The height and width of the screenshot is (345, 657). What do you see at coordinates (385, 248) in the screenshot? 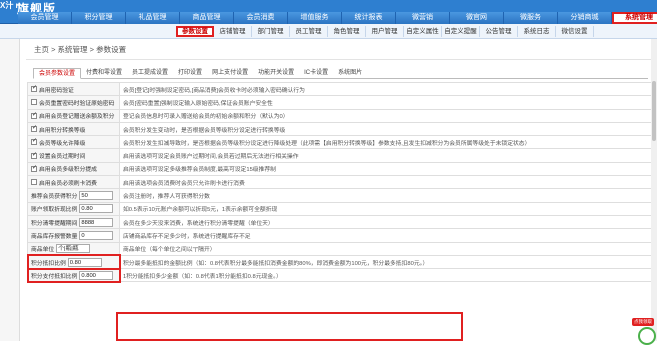
I see `setting-description: 商品单位（每个单位之间以"|"隔开）` at bounding box center [385, 248].